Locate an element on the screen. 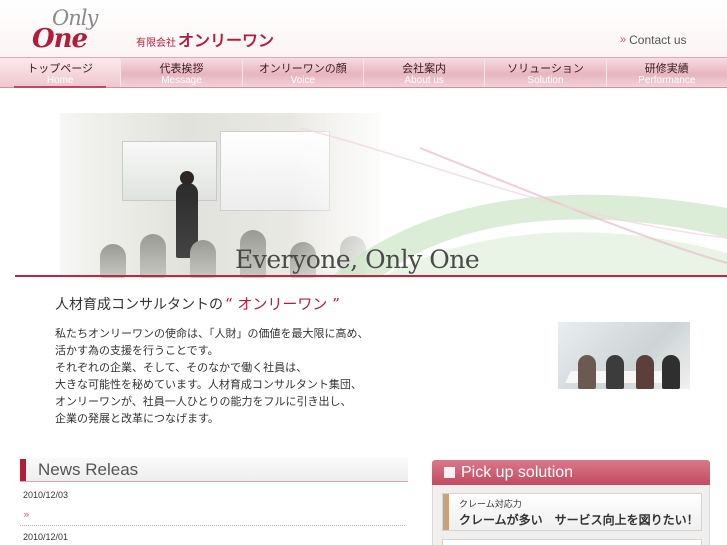  news-date: 2010/12/03 is located at coordinates (46, 495).